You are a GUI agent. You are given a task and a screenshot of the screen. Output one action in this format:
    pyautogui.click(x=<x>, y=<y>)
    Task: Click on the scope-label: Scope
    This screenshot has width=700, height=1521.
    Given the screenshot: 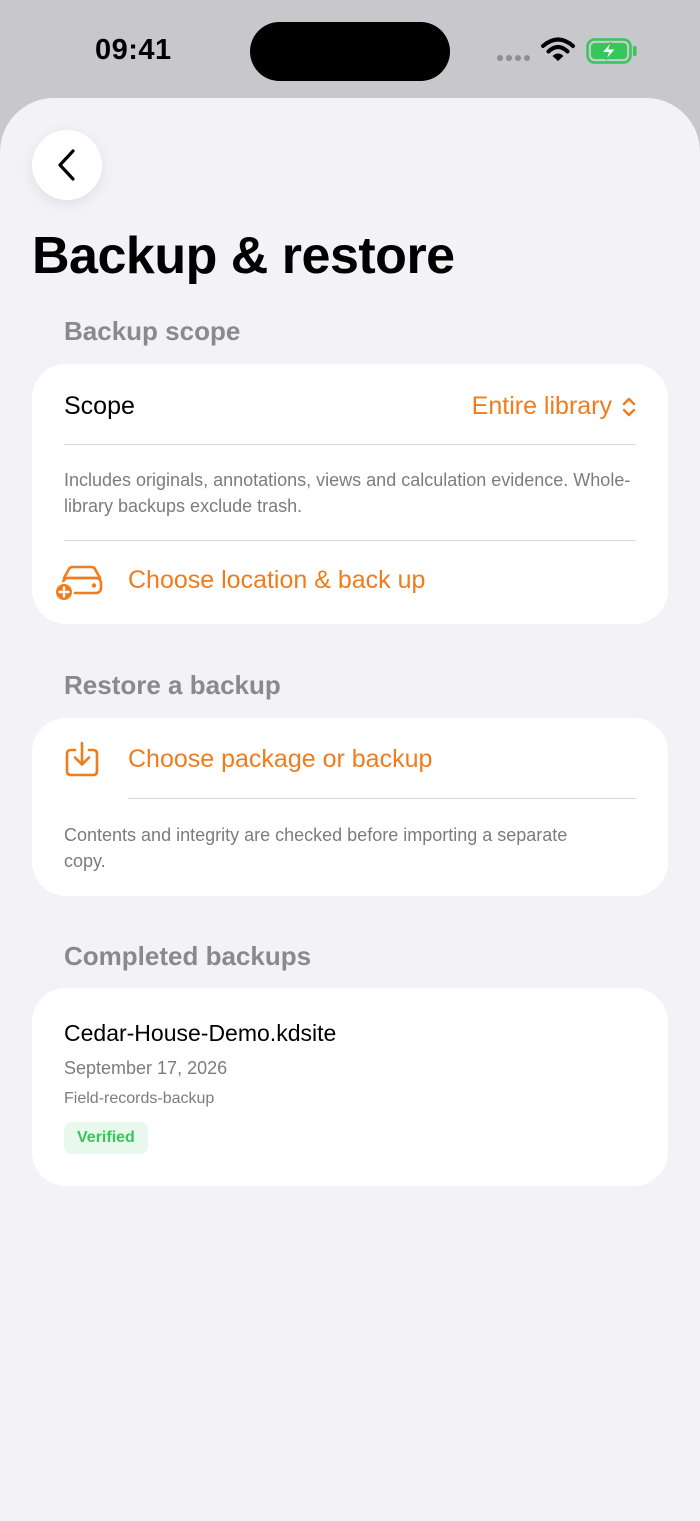 What is the action you would take?
    pyautogui.click(x=99, y=406)
    